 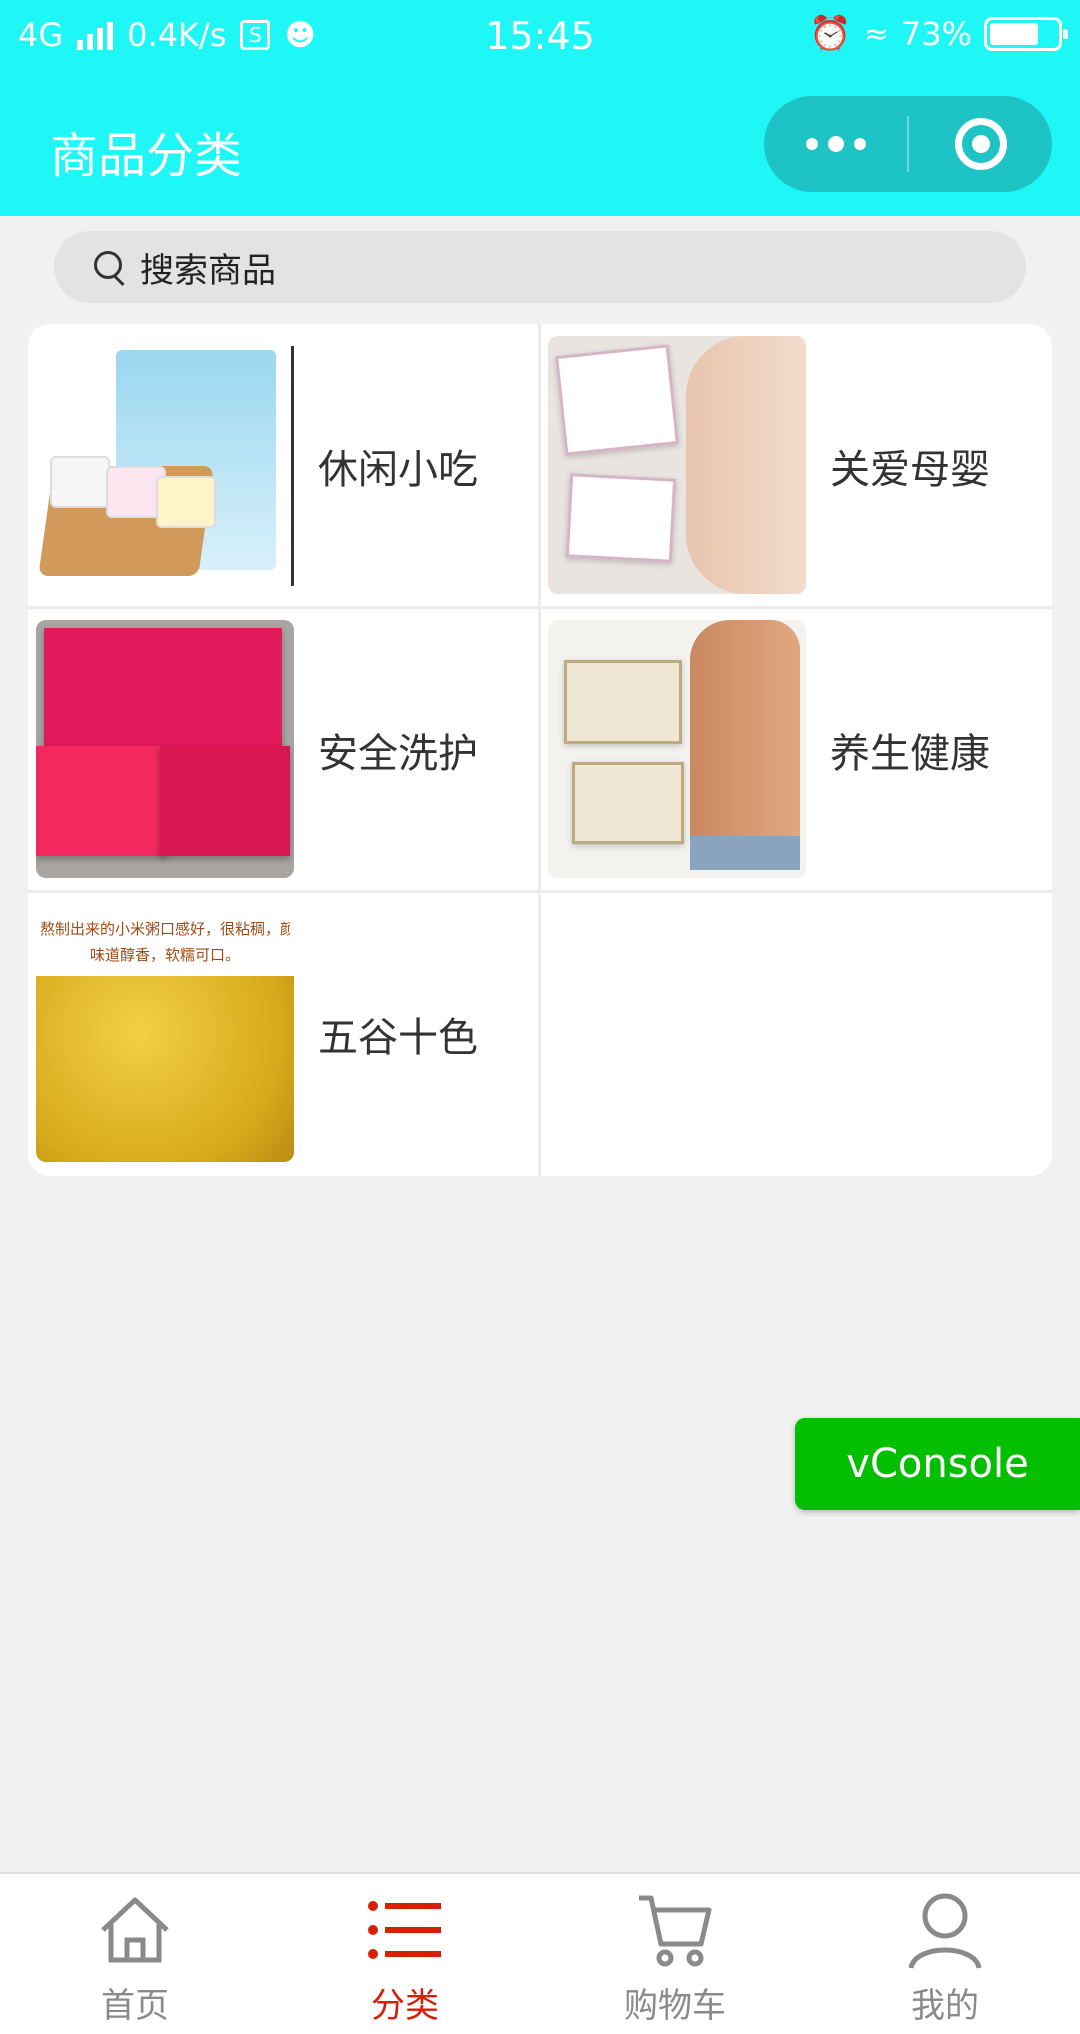 I want to click on health-image, so click(x=677, y=749).